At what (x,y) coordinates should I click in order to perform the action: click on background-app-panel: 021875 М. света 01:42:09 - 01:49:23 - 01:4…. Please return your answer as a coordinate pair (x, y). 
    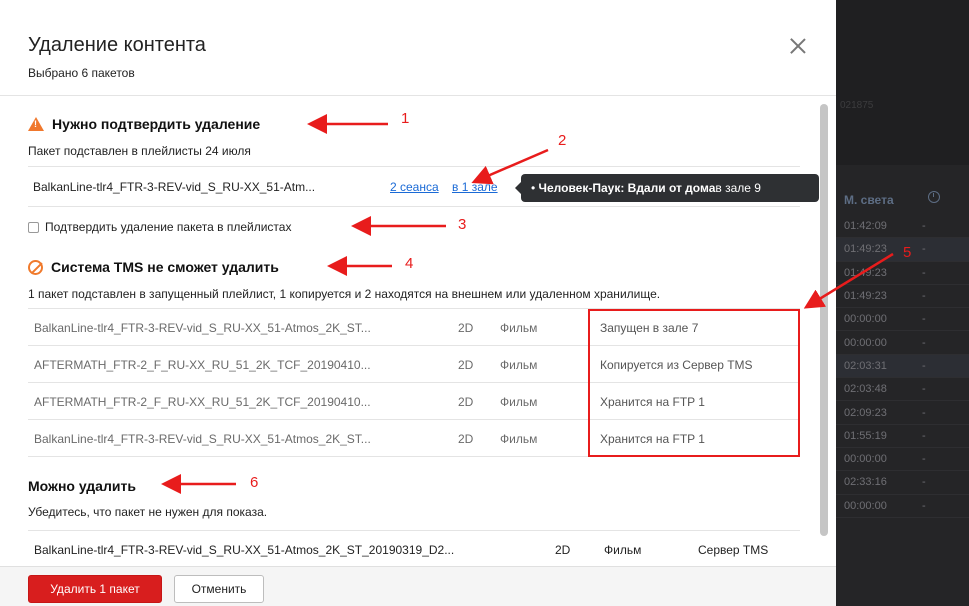
    Looking at the image, I should click on (902, 303).